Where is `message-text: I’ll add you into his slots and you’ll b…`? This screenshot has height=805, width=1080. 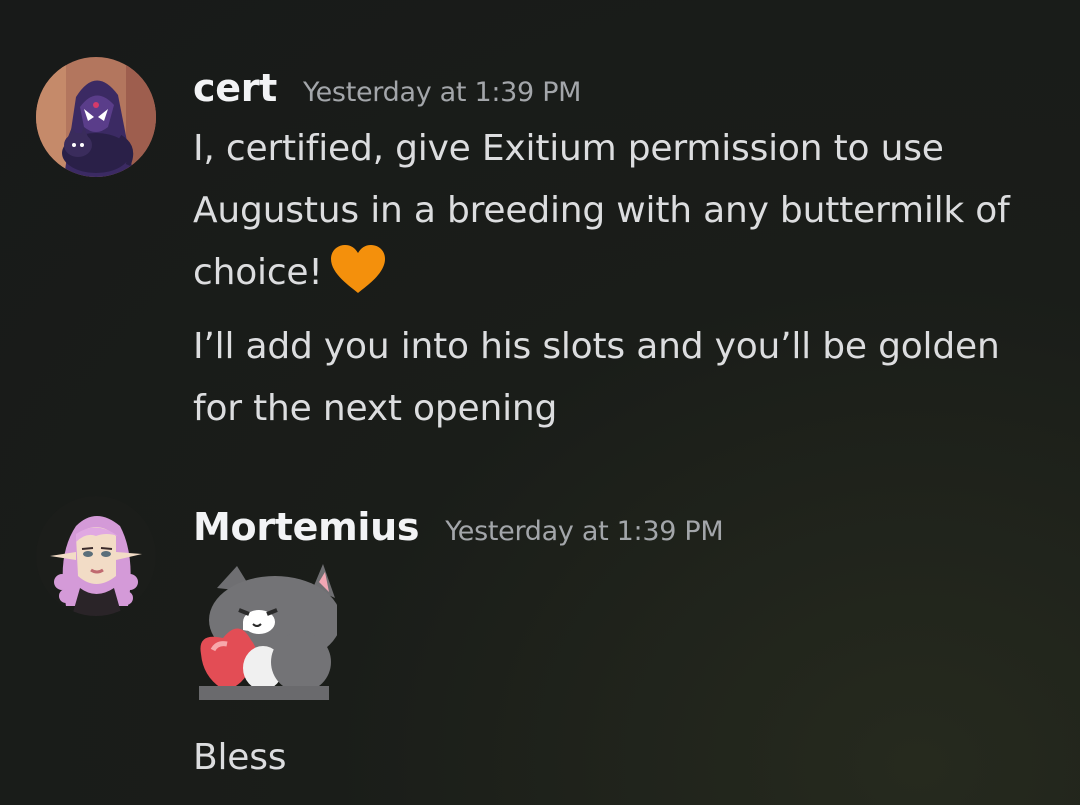
message-text: I’ll add you into his slots and you’ll b… is located at coordinates (596, 377).